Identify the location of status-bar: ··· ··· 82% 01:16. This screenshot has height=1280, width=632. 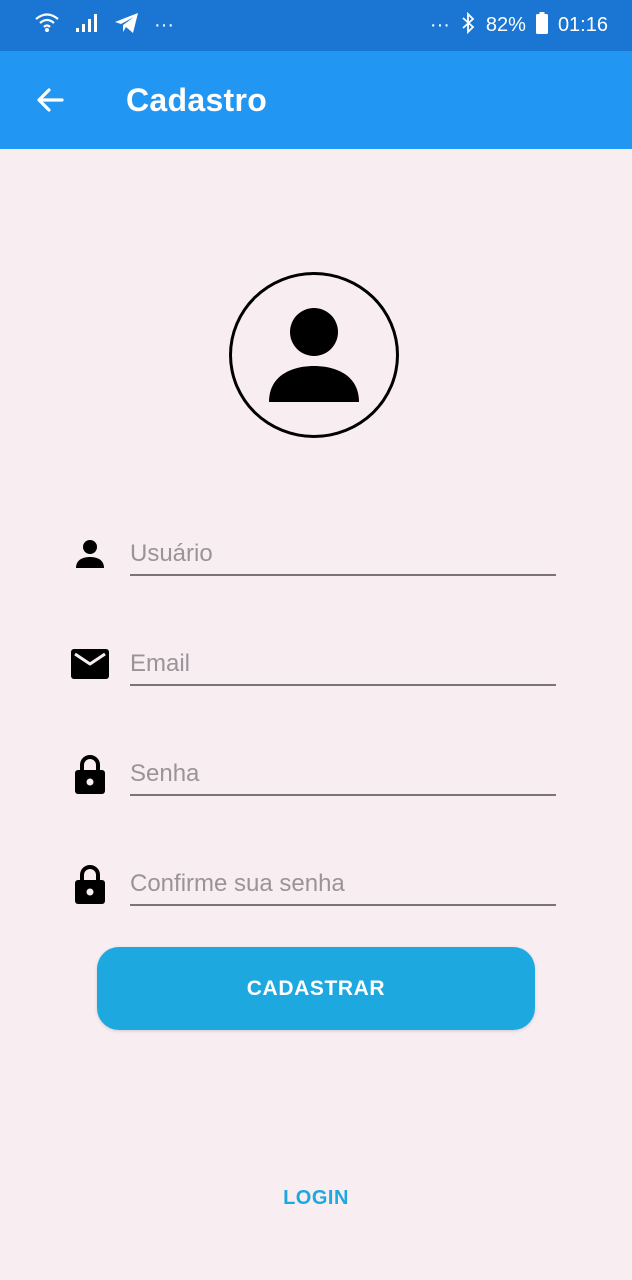
(316, 25).